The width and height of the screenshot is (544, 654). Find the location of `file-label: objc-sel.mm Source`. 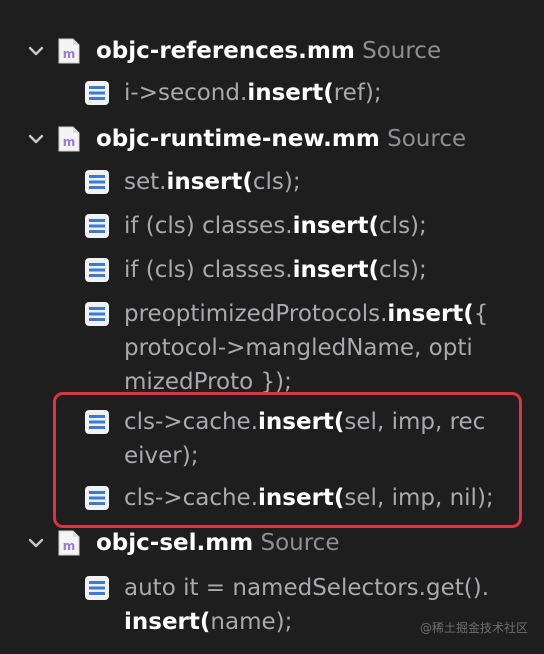

file-label: objc-sel.mm Source is located at coordinates (217, 543).